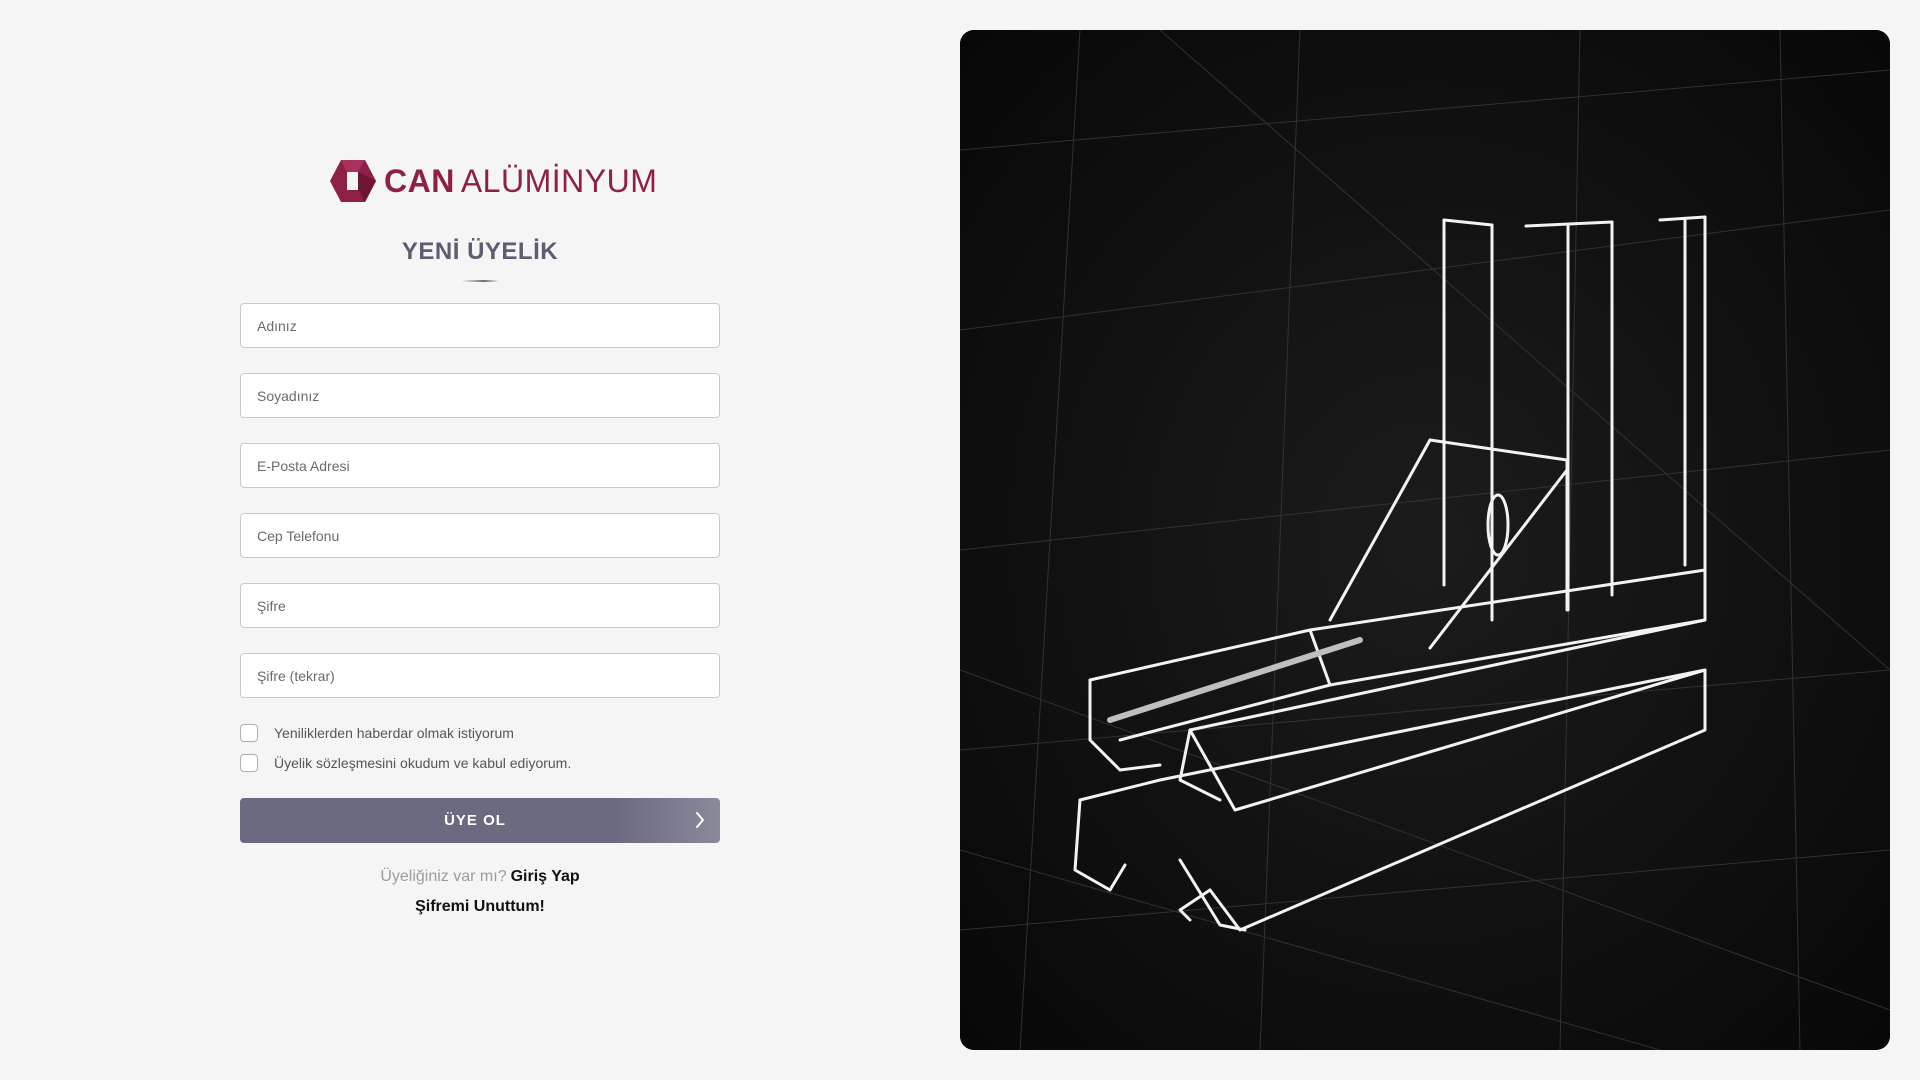 This screenshot has height=1080, width=1920. Describe the element at coordinates (559, 181) in the screenshot. I see `brand-name-light: ALÜMİNYUM` at that location.